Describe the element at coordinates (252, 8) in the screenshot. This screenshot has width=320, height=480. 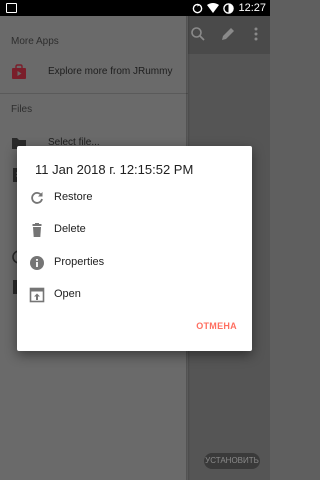
I see `clock: 12:27` at that location.